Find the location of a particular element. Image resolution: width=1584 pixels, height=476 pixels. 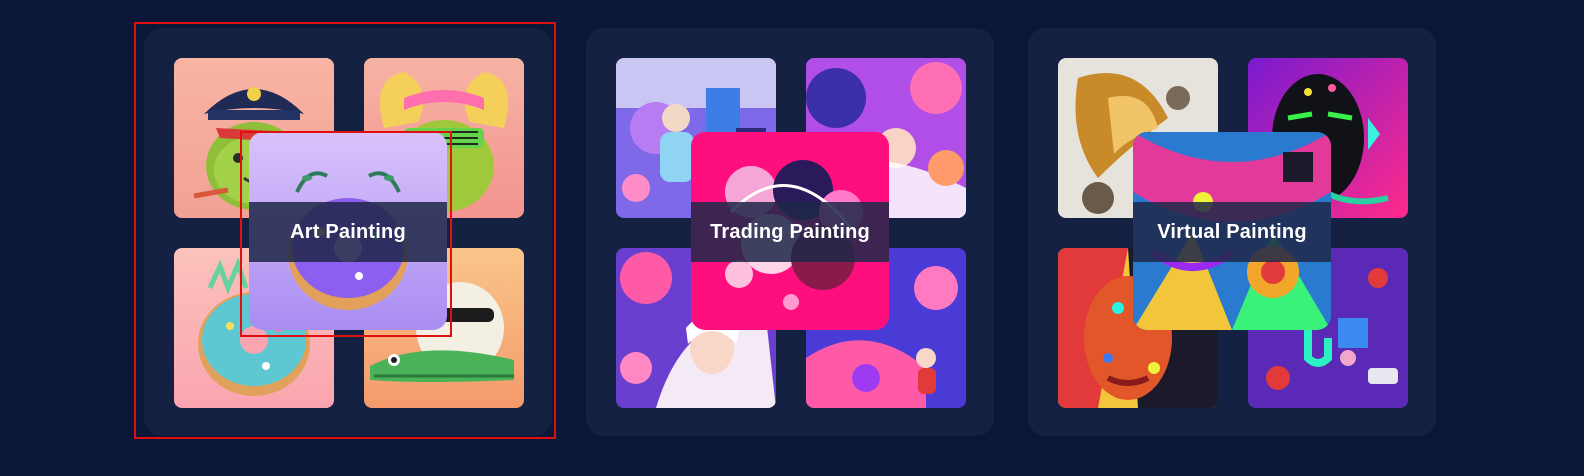

category-title: Trading Painting is located at coordinates (790, 231).